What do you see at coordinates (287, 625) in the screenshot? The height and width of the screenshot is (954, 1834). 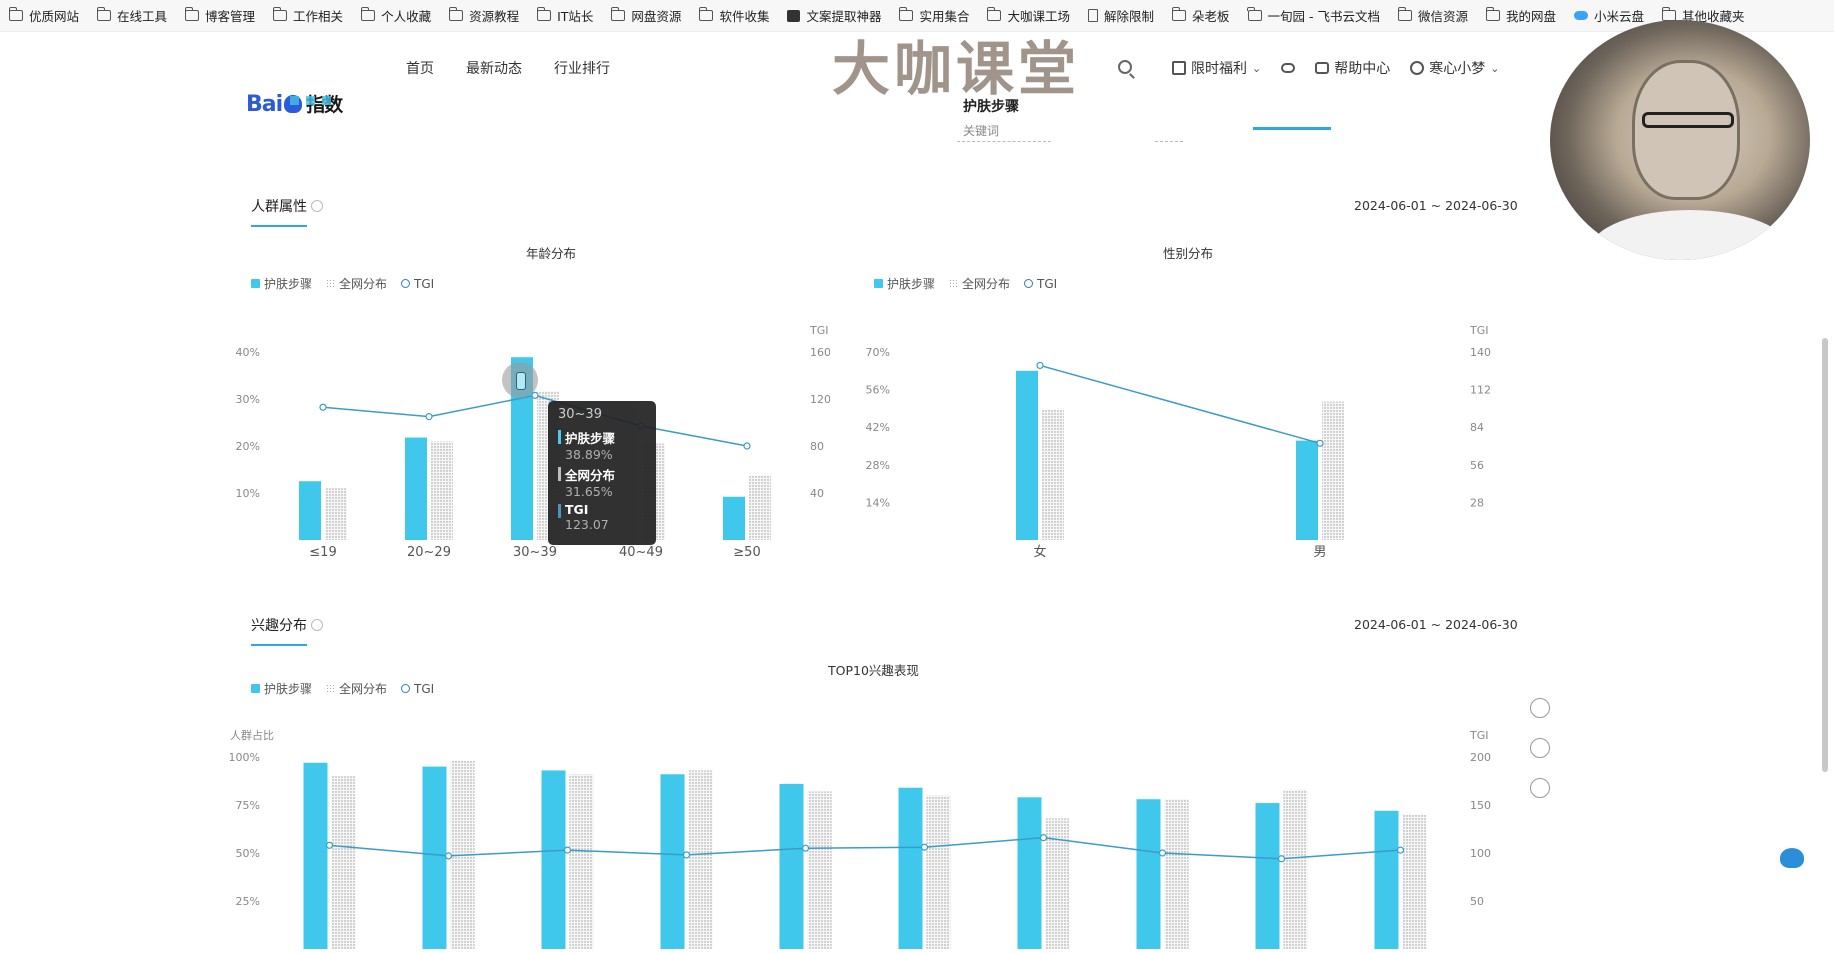 I see `section-title-interest: 兴趣分布` at bounding box center [287, 625].